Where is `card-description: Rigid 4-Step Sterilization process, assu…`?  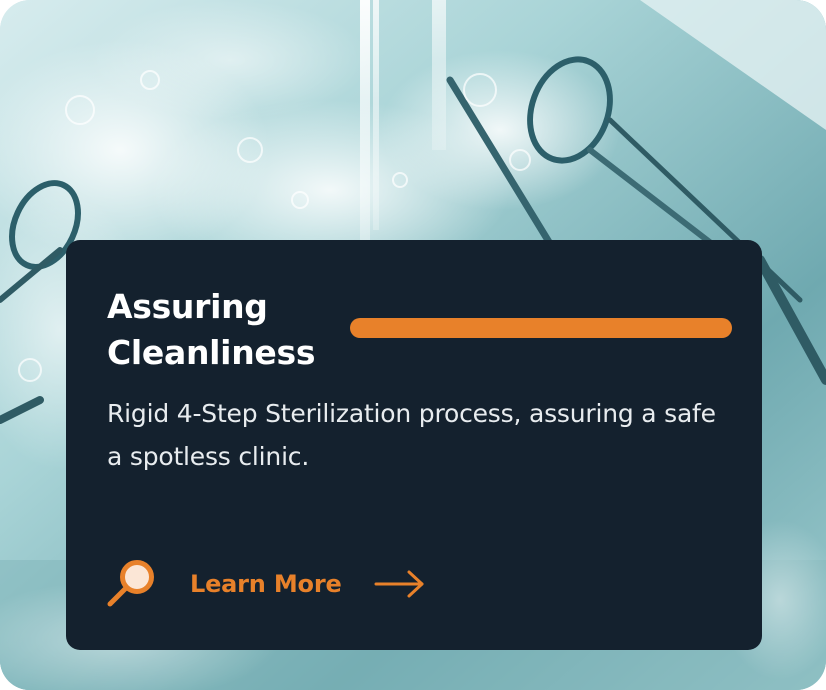
card-description: Rigid 4-Step Sterilization process, assu… is located at coordinates (411, 435).